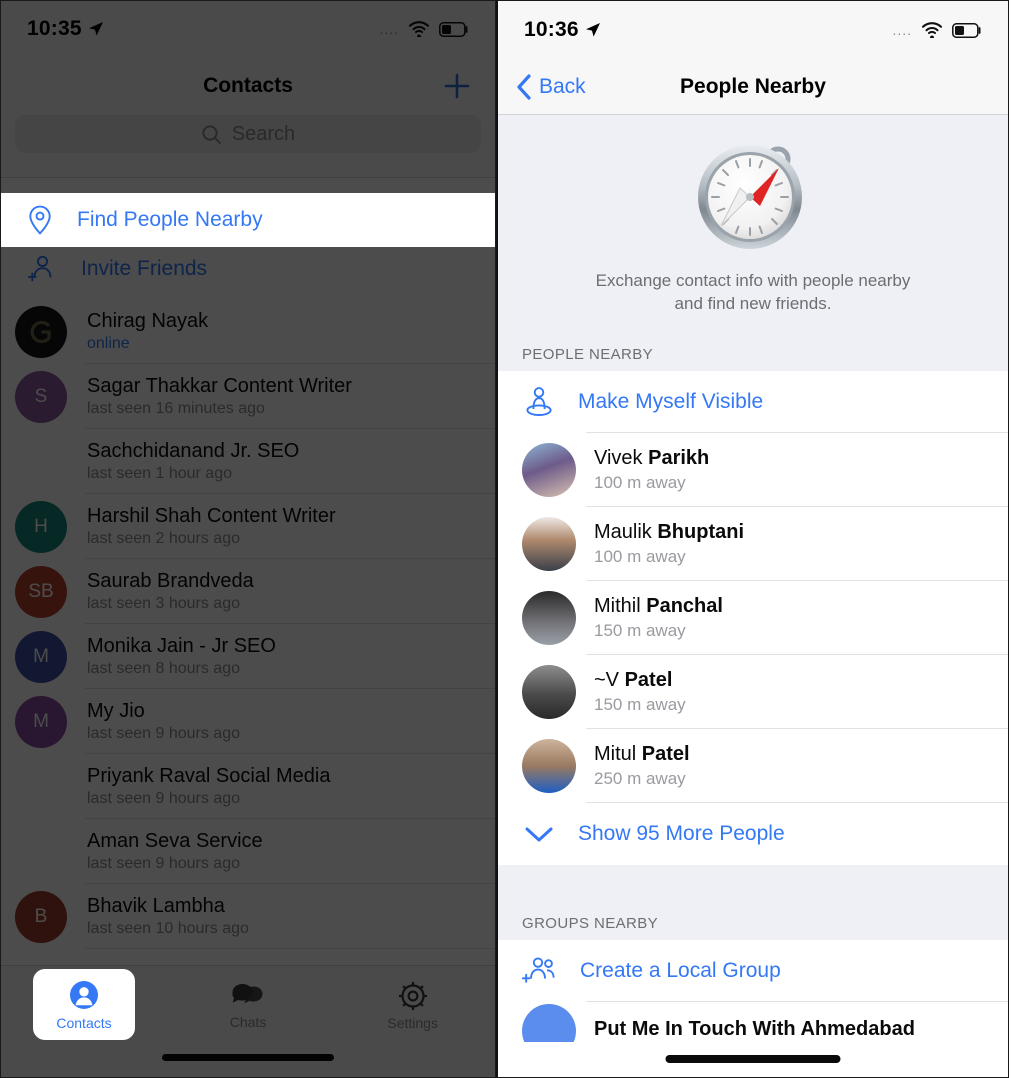  What do you see at coordinates (176, 408) in the screenshot?
I see `contact-status: last seen 16 minutes ago` at bounding box center [176, 408].